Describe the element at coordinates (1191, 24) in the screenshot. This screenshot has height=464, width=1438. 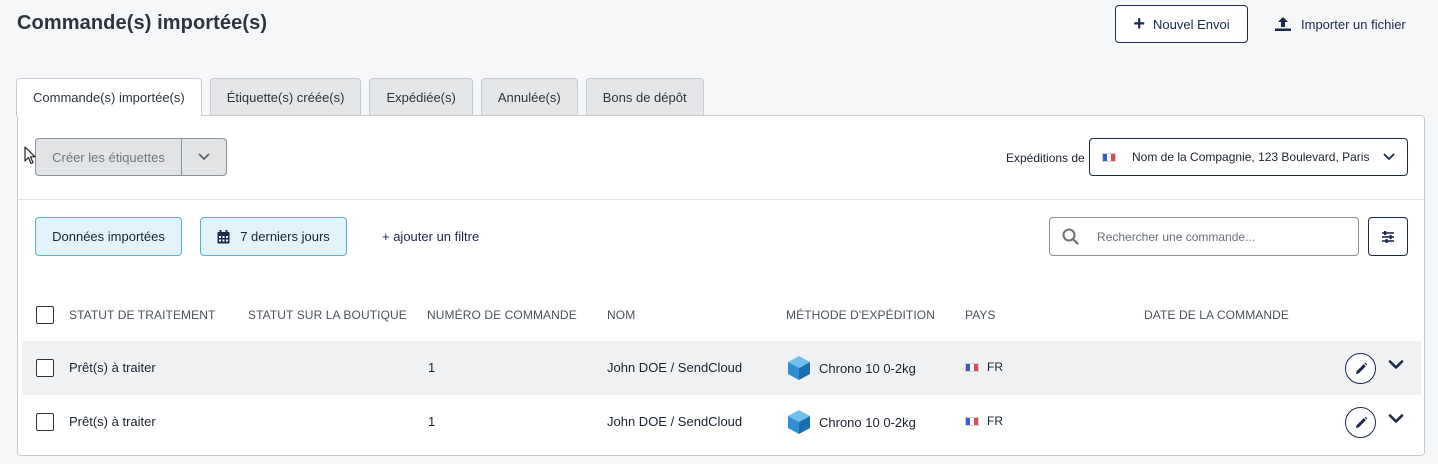
I see `new-shipment-label: Nouvel Envoi` at that location.